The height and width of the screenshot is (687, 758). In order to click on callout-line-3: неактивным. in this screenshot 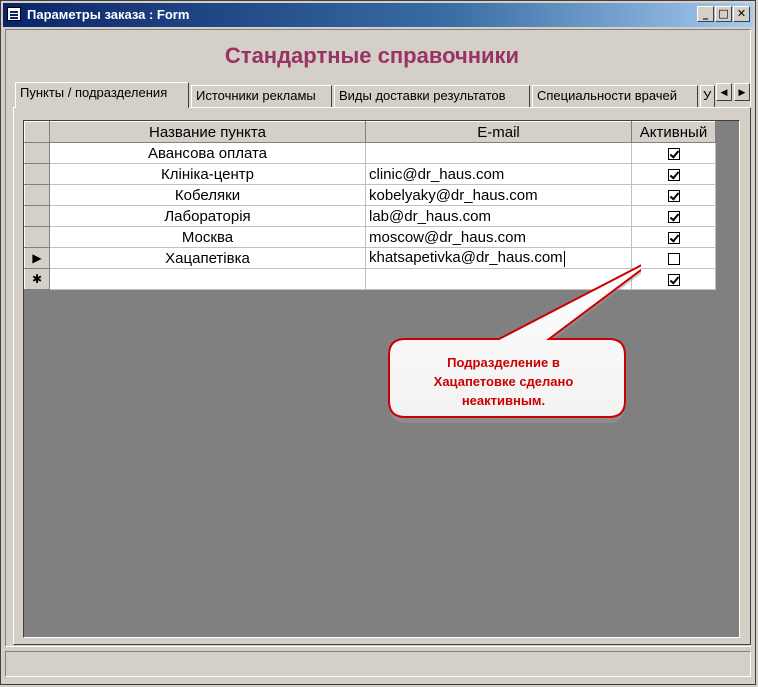, I will do `click(503, 400)`.